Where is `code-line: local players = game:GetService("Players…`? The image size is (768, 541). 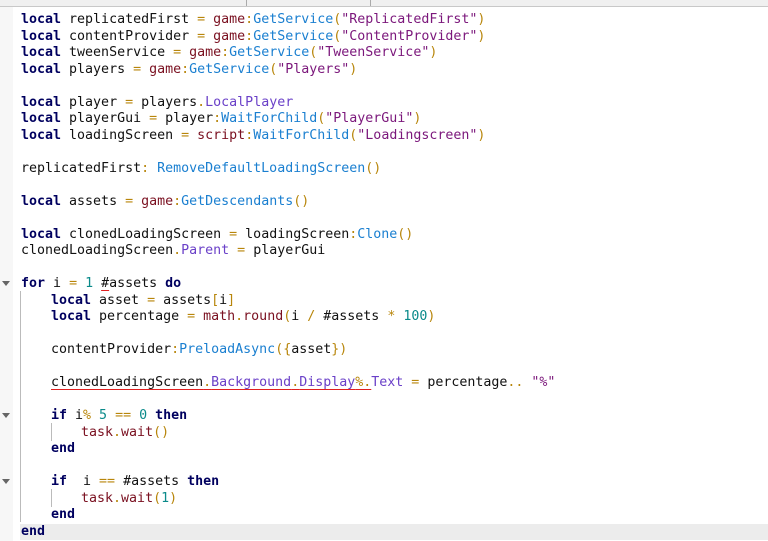 code-line: local players = game:GetService("Players… is located at coordinates (384, 70).